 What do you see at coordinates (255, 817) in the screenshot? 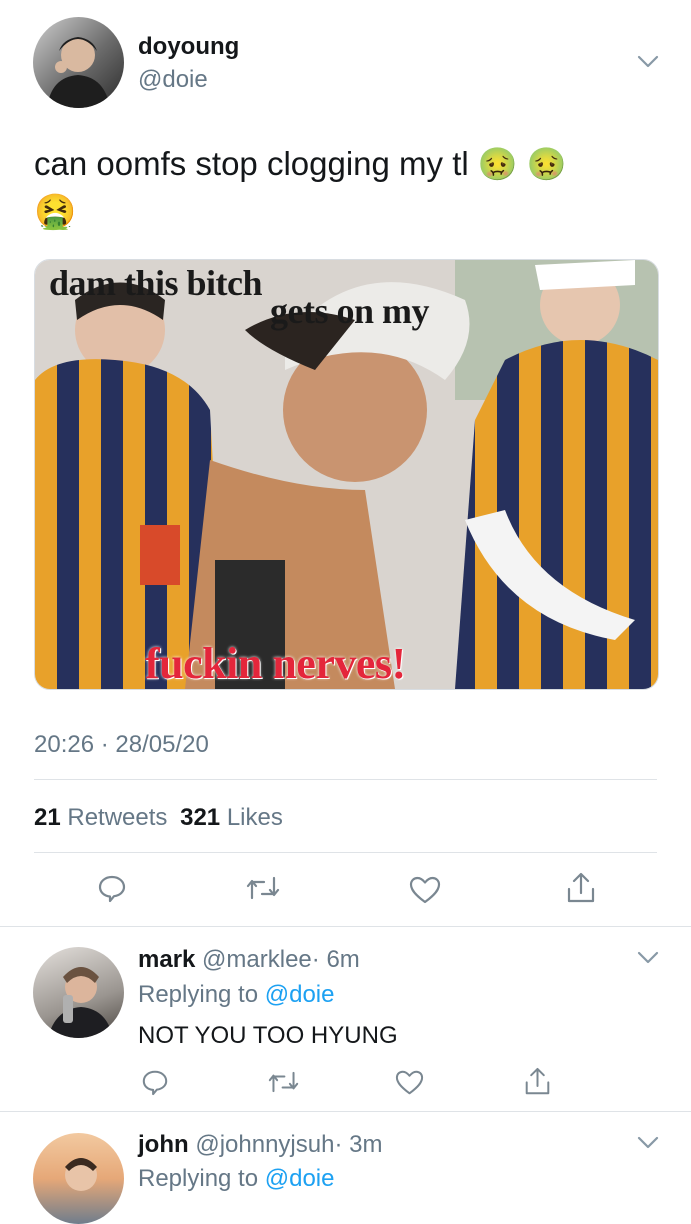
I see `likes-label: Likes` at bounding box center [255, 817].